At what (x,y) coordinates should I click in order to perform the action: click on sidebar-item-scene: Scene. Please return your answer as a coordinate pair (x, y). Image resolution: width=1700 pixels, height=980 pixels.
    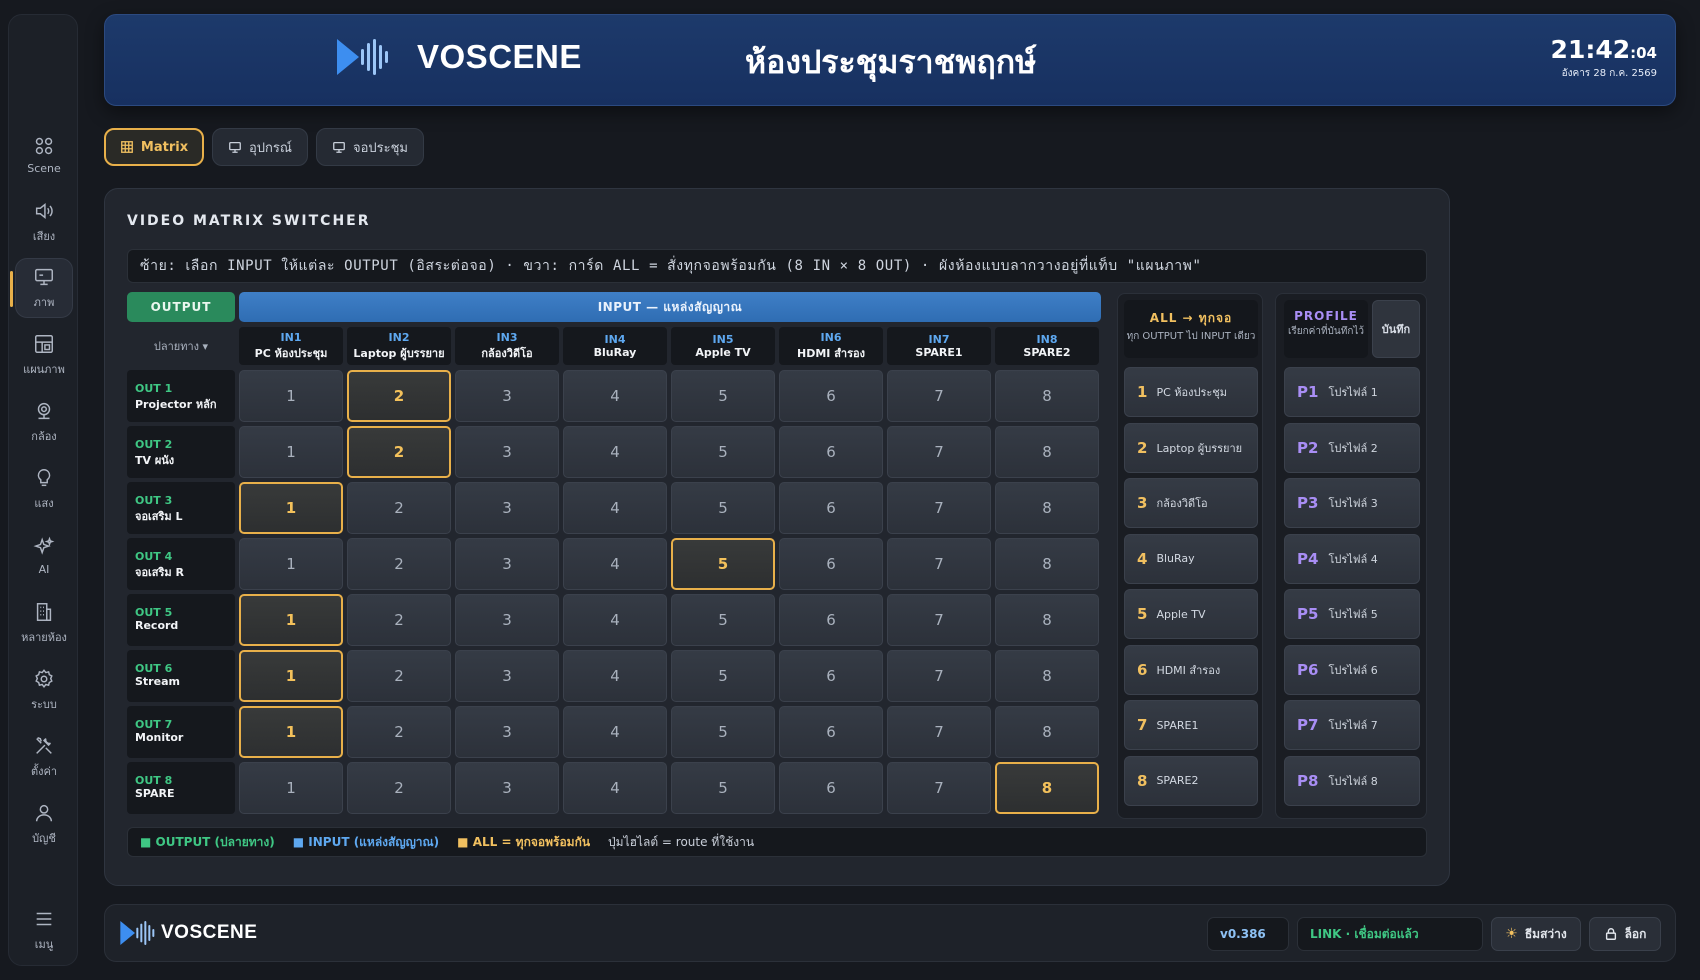
    Looking at the image, I should click on (44, 155).